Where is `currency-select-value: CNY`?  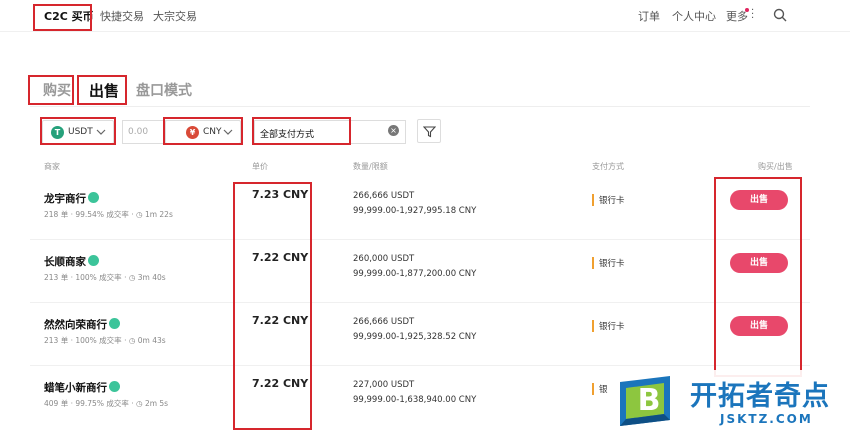 currency-select-value: CNY is located at coordinates (212, 132).